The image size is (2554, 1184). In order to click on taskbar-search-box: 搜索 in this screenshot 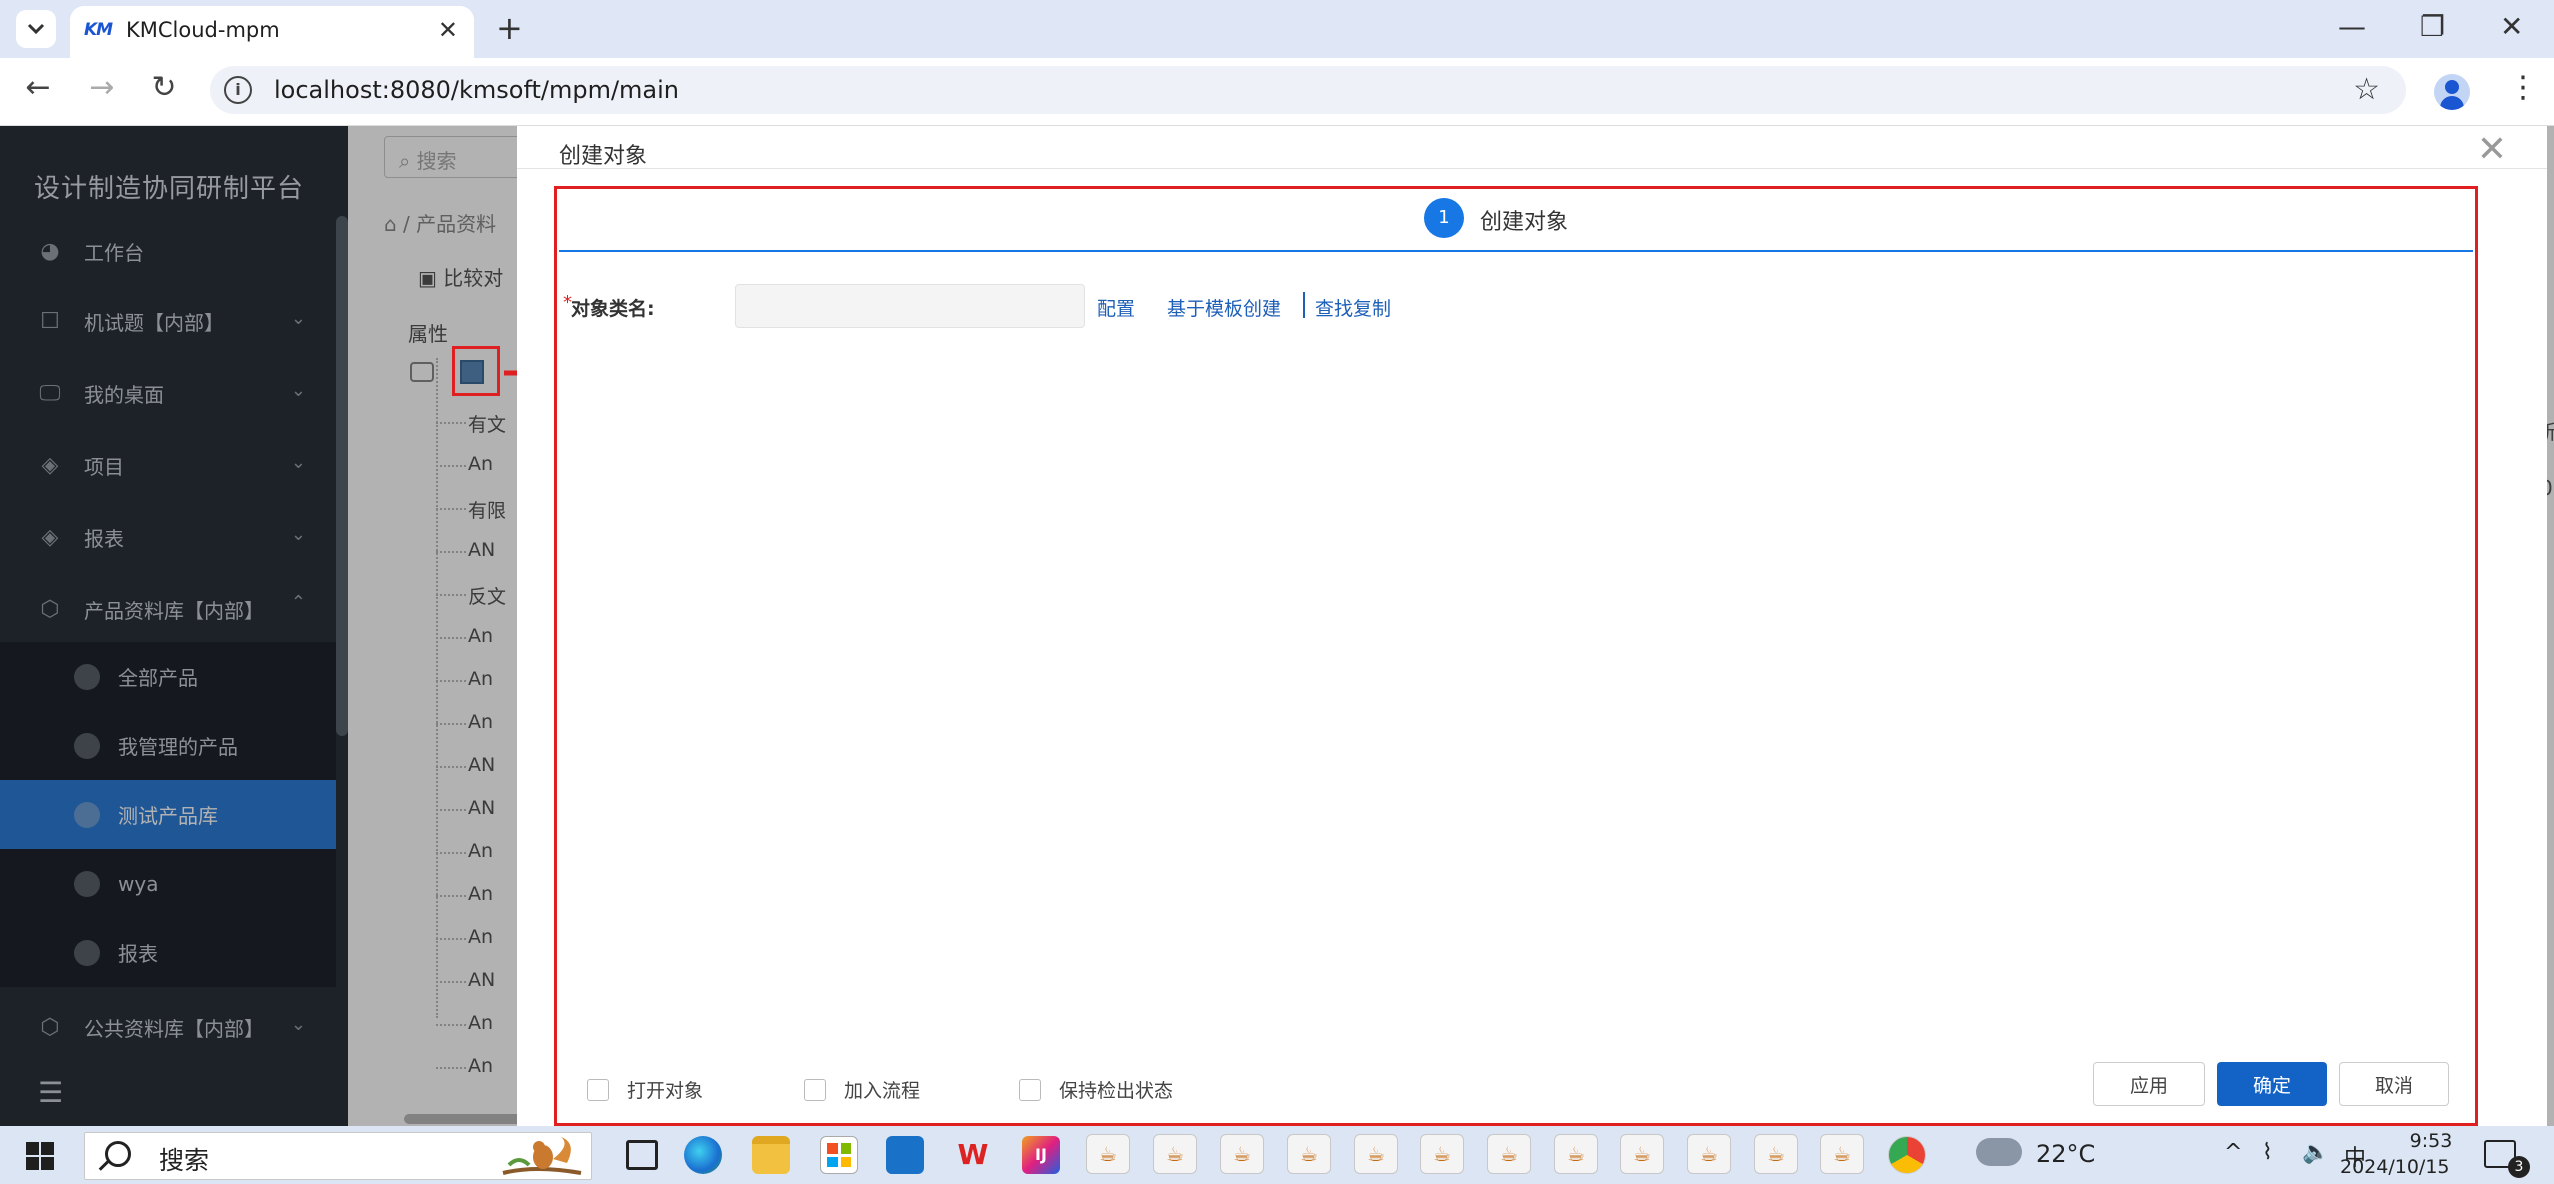, I will do `click(338, 1156)`.